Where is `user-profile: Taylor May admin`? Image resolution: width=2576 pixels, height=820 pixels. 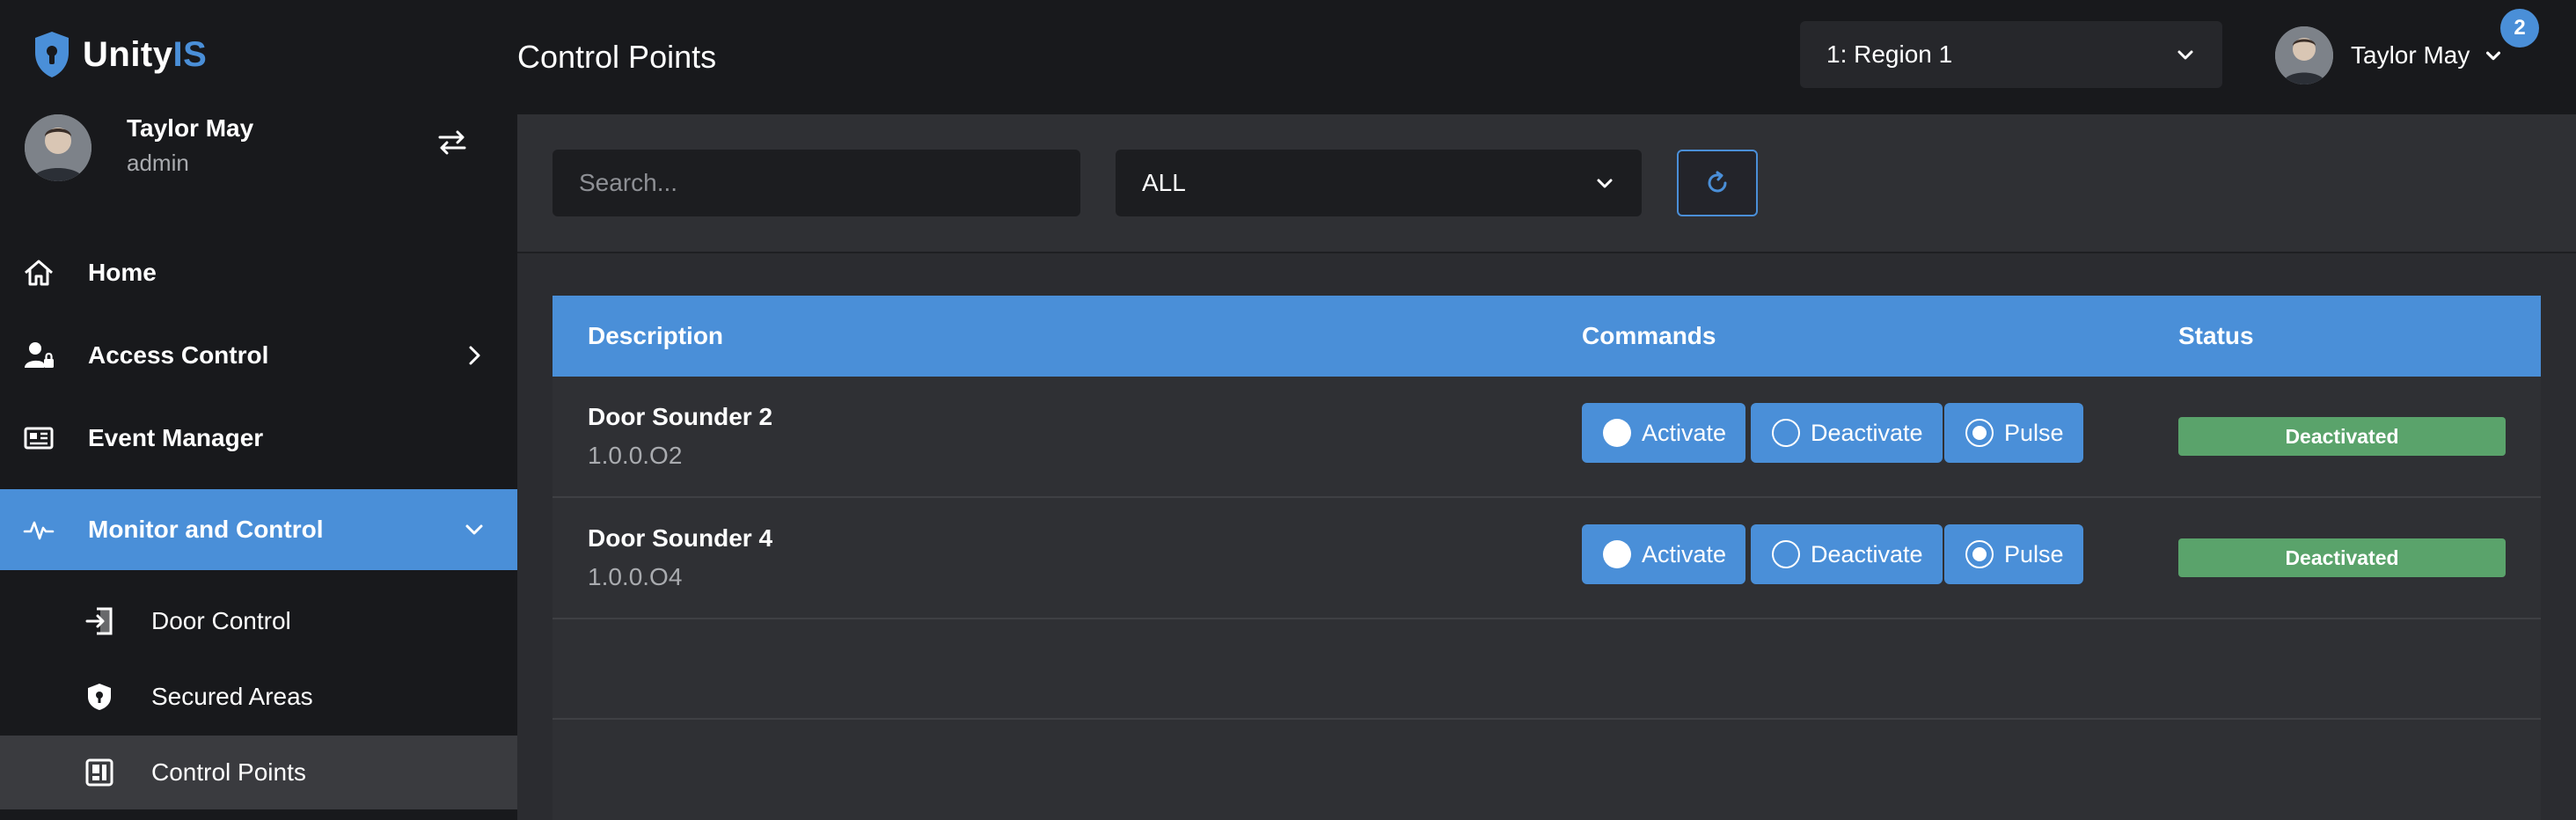 user-profile: Taylor May admin is located at coordinates (271, 149).